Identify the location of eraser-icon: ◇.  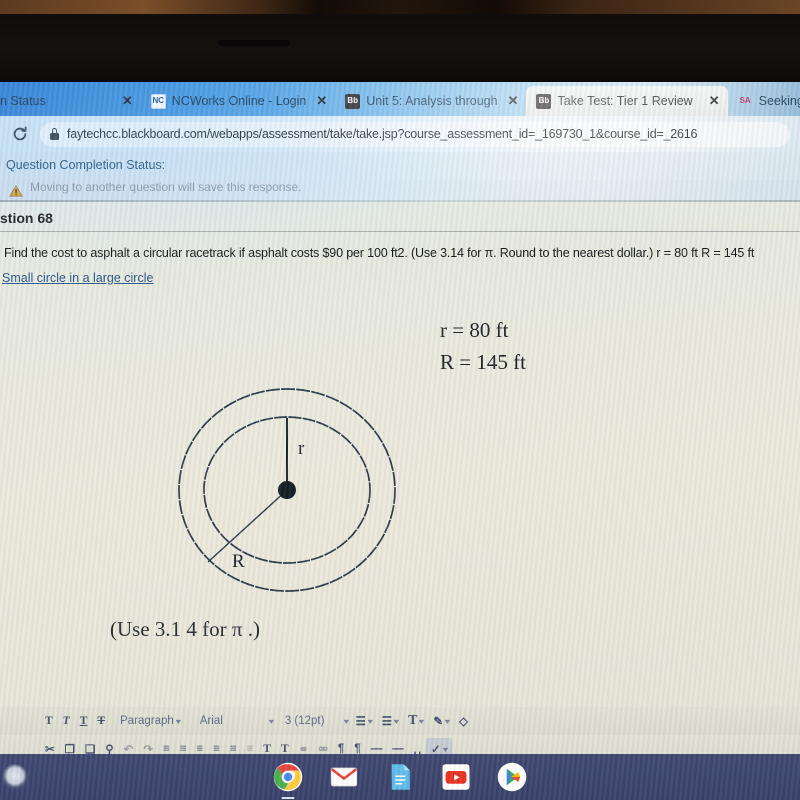
(463, 722).